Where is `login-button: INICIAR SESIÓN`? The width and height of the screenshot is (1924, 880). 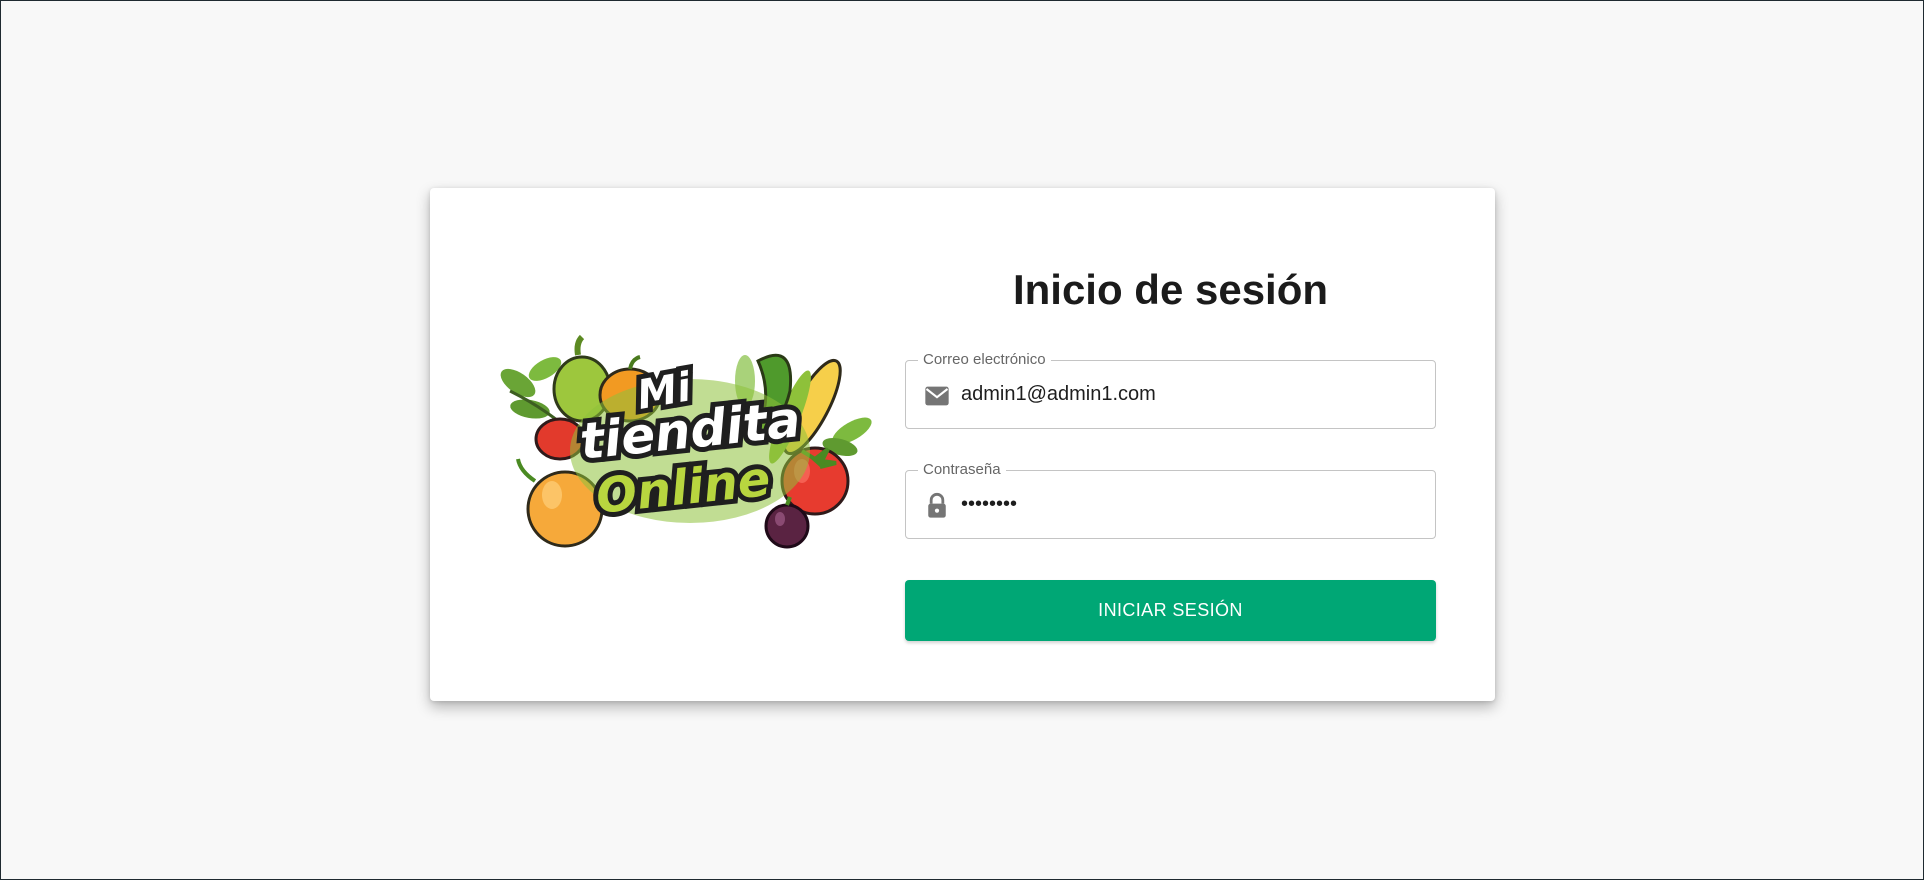
login-button: INICIAR SESIÓN is located at coordinates (1170, 610).